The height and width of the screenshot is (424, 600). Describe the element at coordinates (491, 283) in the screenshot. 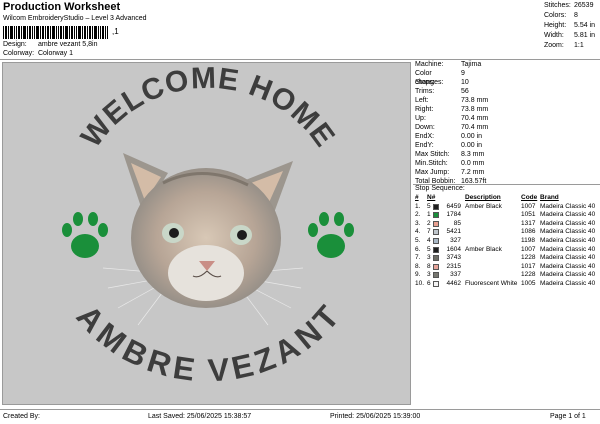

I see `row-description: Fluorescent White` at that location.